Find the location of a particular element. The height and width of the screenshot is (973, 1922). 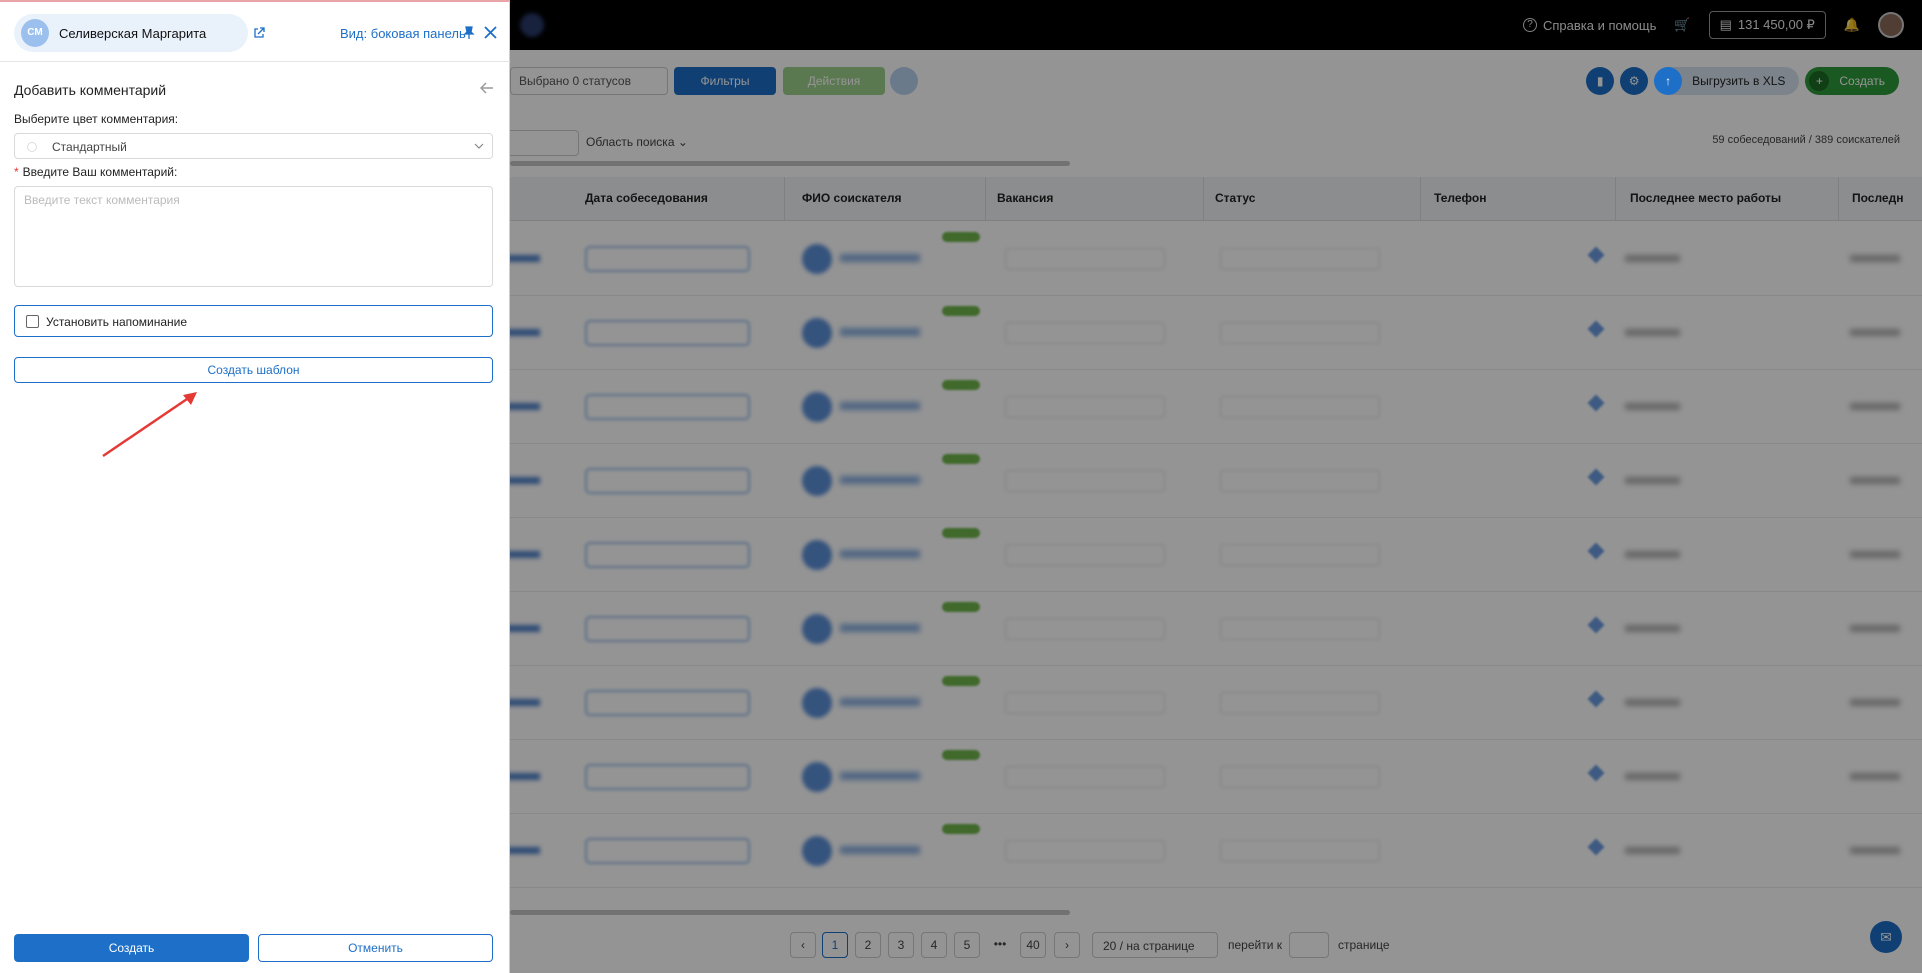

comment-label: * Введите Ваш комментарий: is located at coordinates (95, 172).